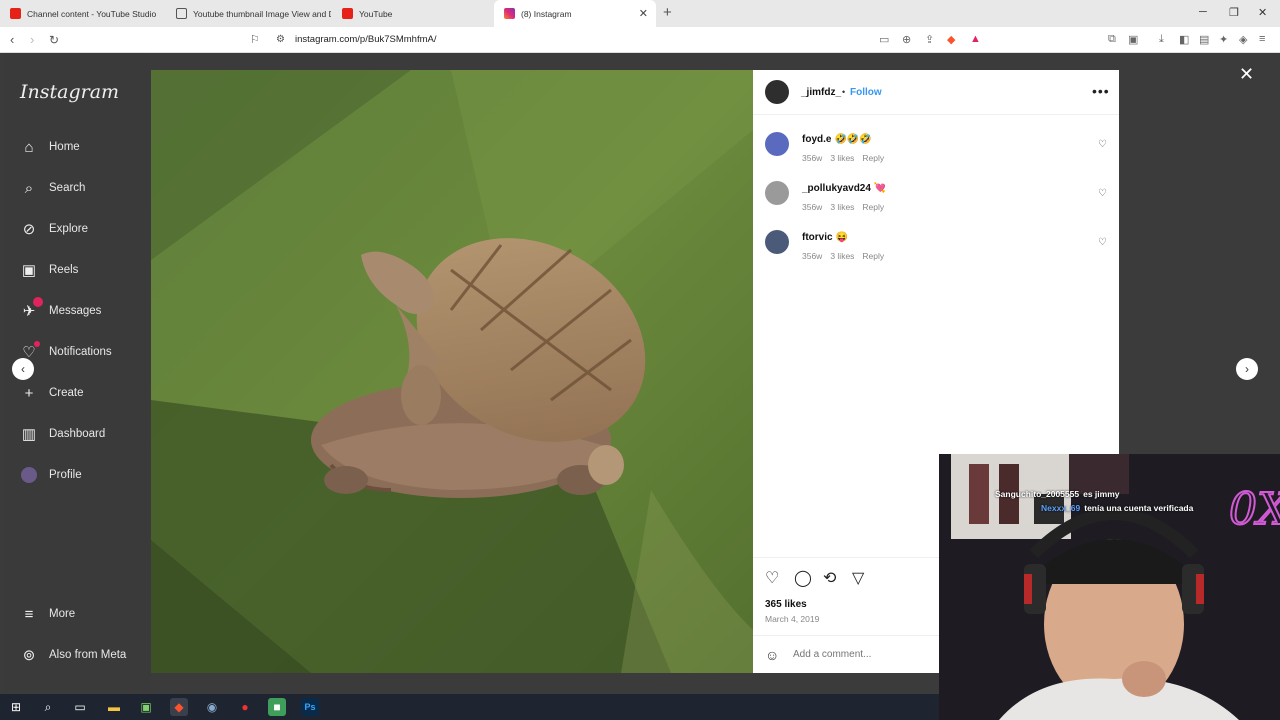 This screenshot has width=1280, height=720. I want to click on comment-item: ftorvic 😝 356w 3 likes Reply ♡, so click(936, 247).